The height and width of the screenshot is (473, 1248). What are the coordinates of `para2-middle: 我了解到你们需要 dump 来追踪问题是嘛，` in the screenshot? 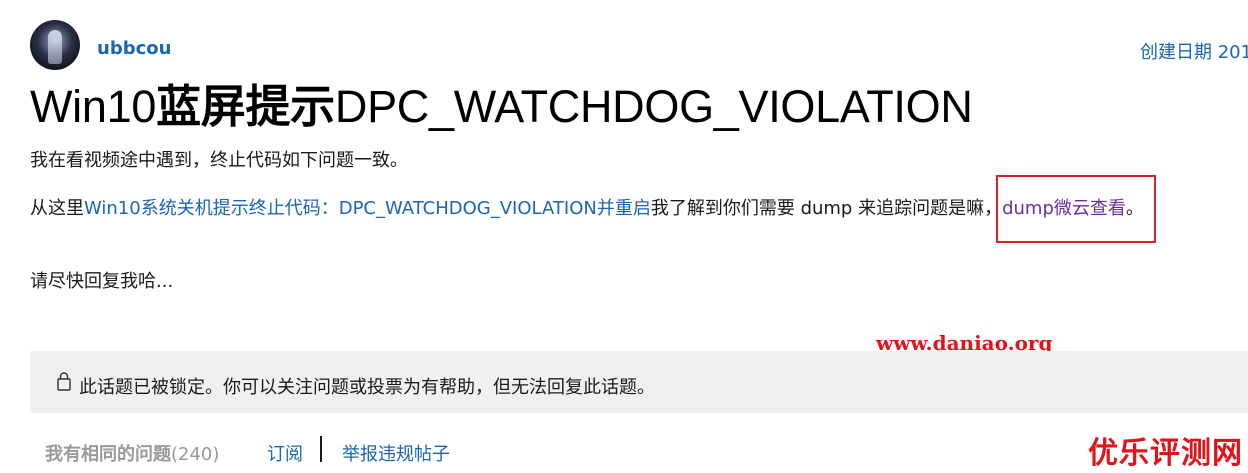 It's located at (826, 208).